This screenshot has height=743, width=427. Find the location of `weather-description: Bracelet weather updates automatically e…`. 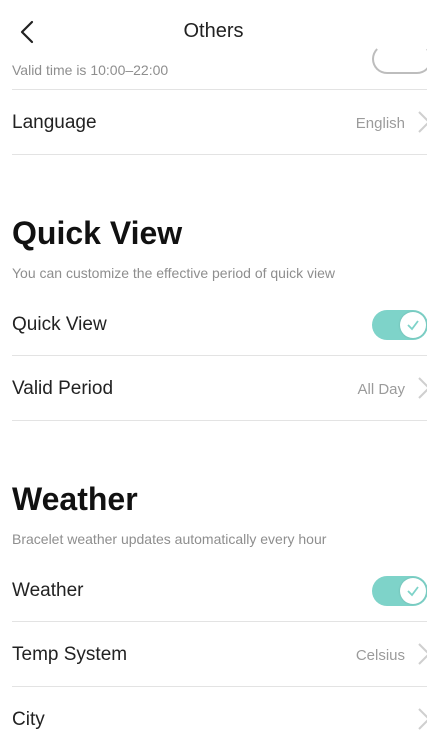

weather-description: Bracelet weather updates automatically e… is located at coordinates (169, 539).